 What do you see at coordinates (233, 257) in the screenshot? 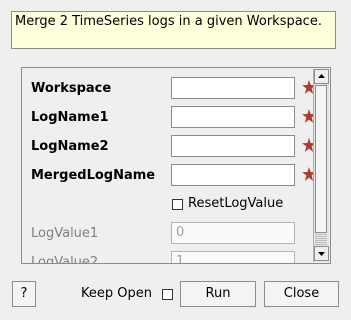
I see `logvalue2-field: 1` at bounding box center [233, 257].